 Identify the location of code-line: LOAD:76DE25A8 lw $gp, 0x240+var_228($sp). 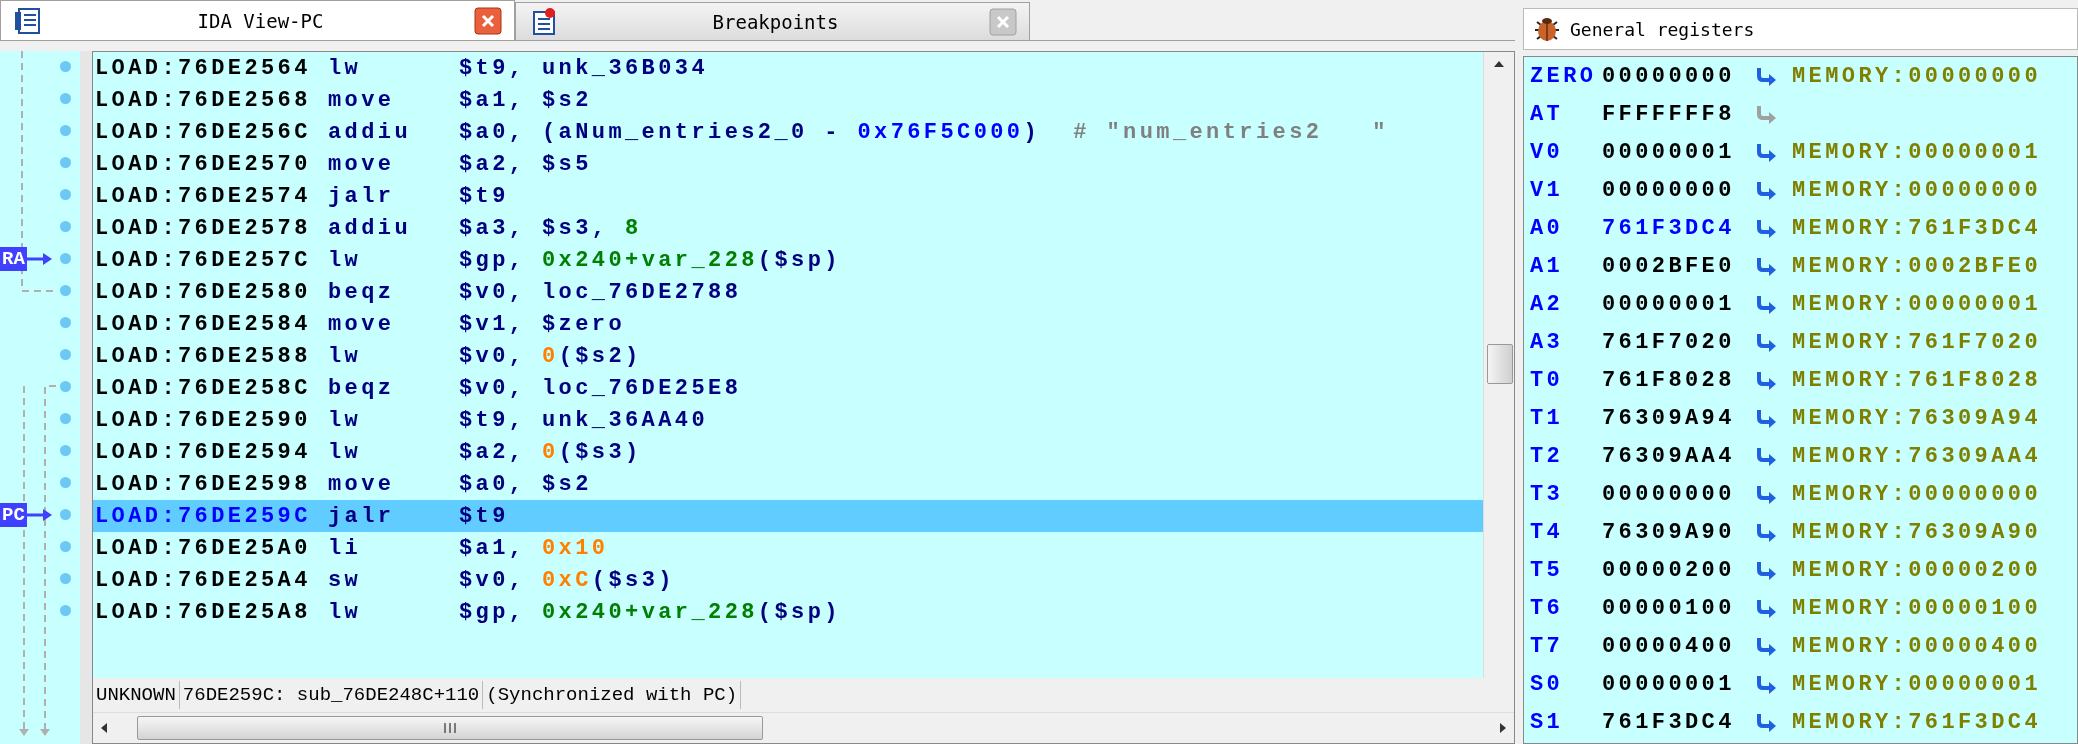
(788, 612).